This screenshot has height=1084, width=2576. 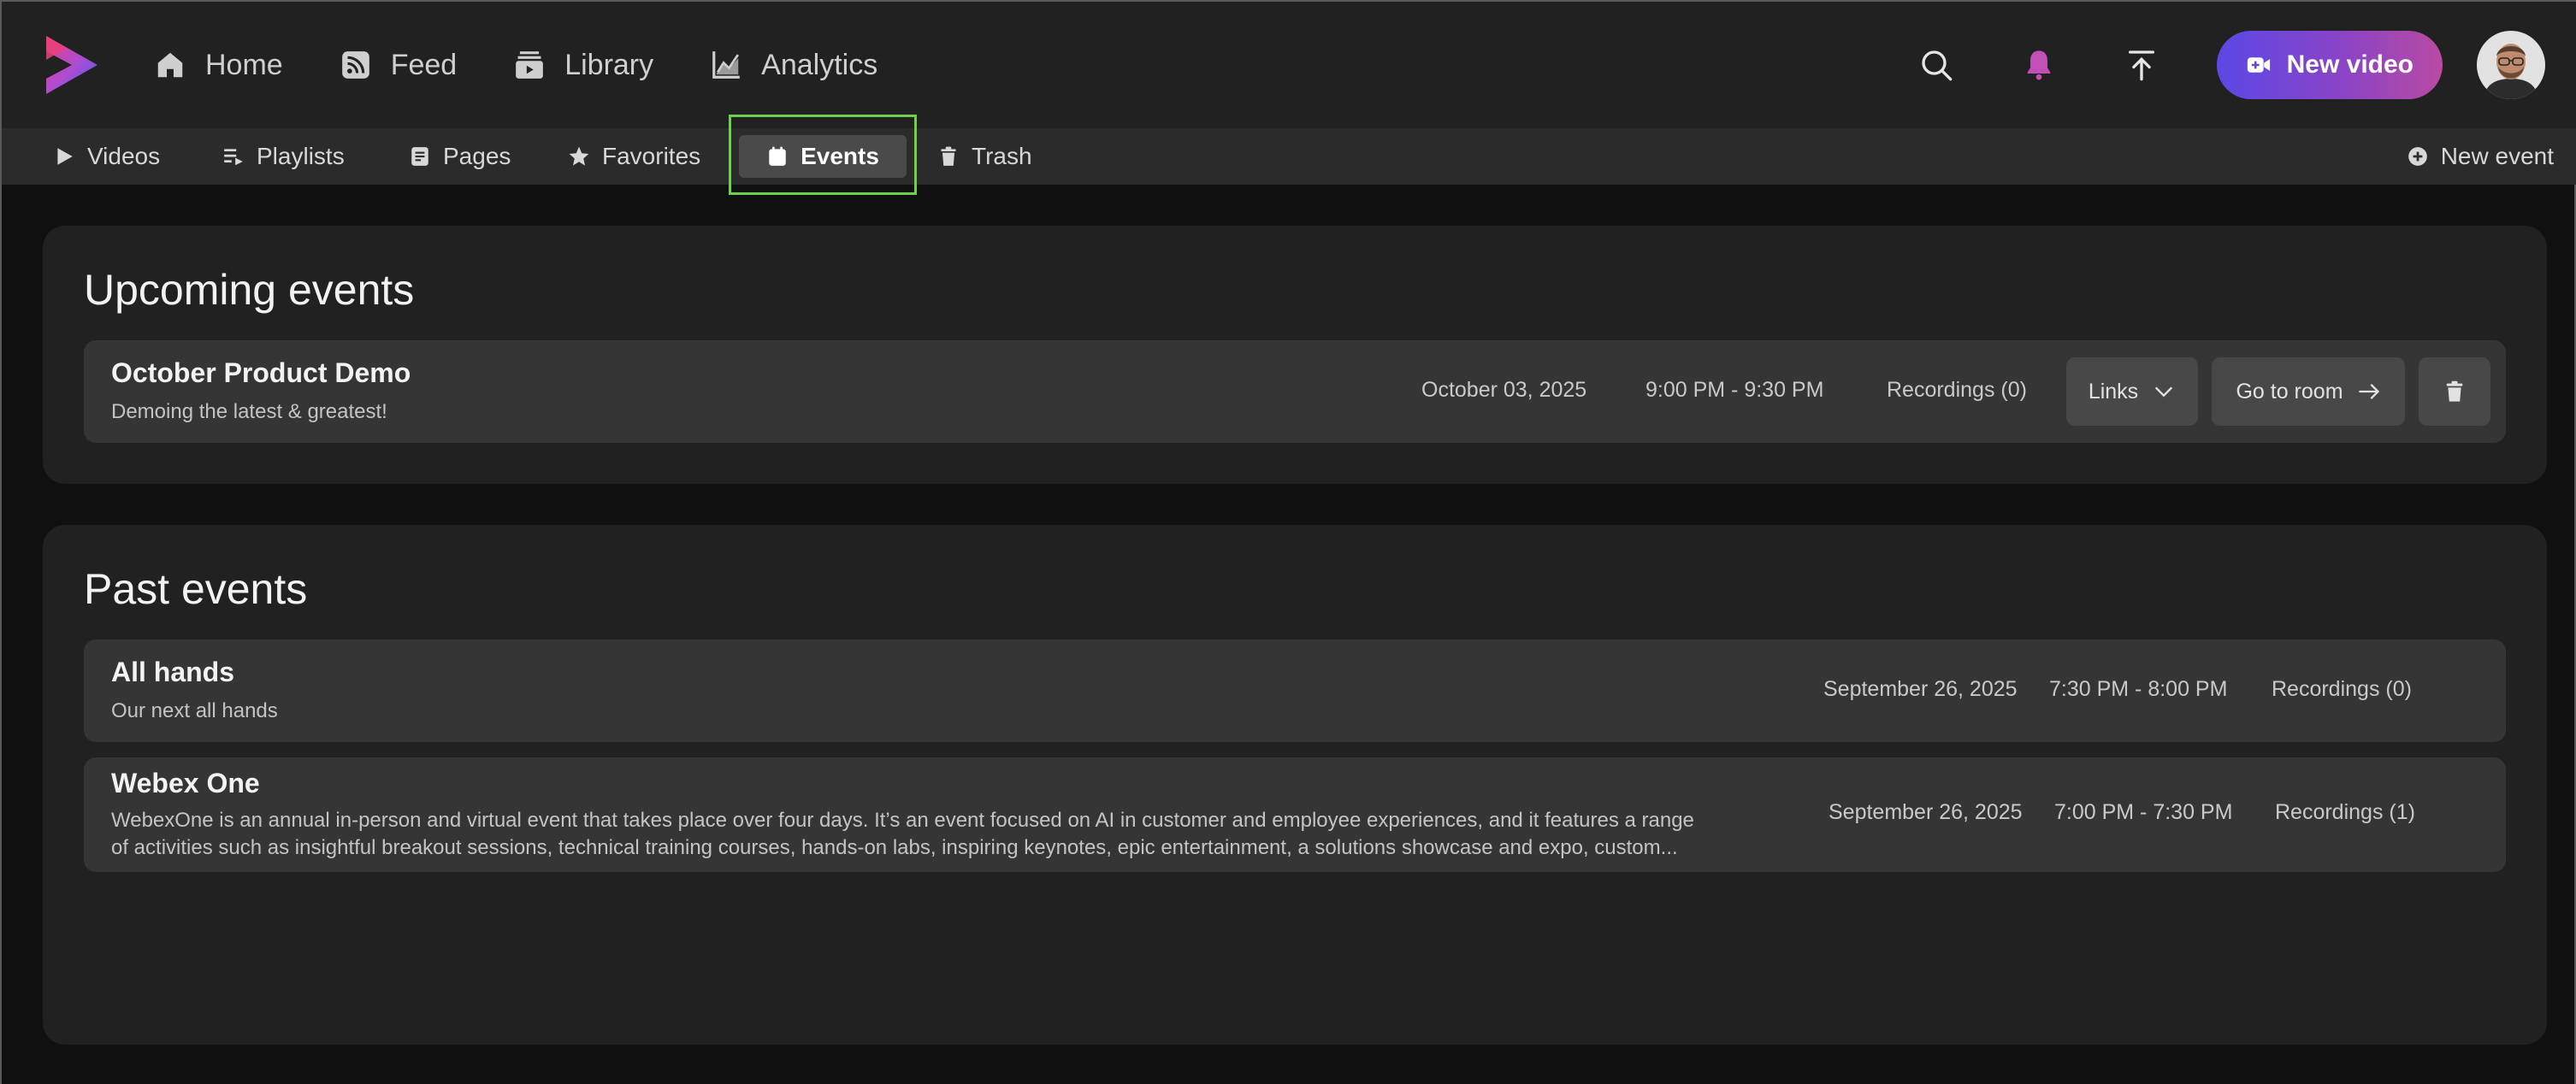 I want to click on links-dropdown: Links, so click(x=2132, y=391).